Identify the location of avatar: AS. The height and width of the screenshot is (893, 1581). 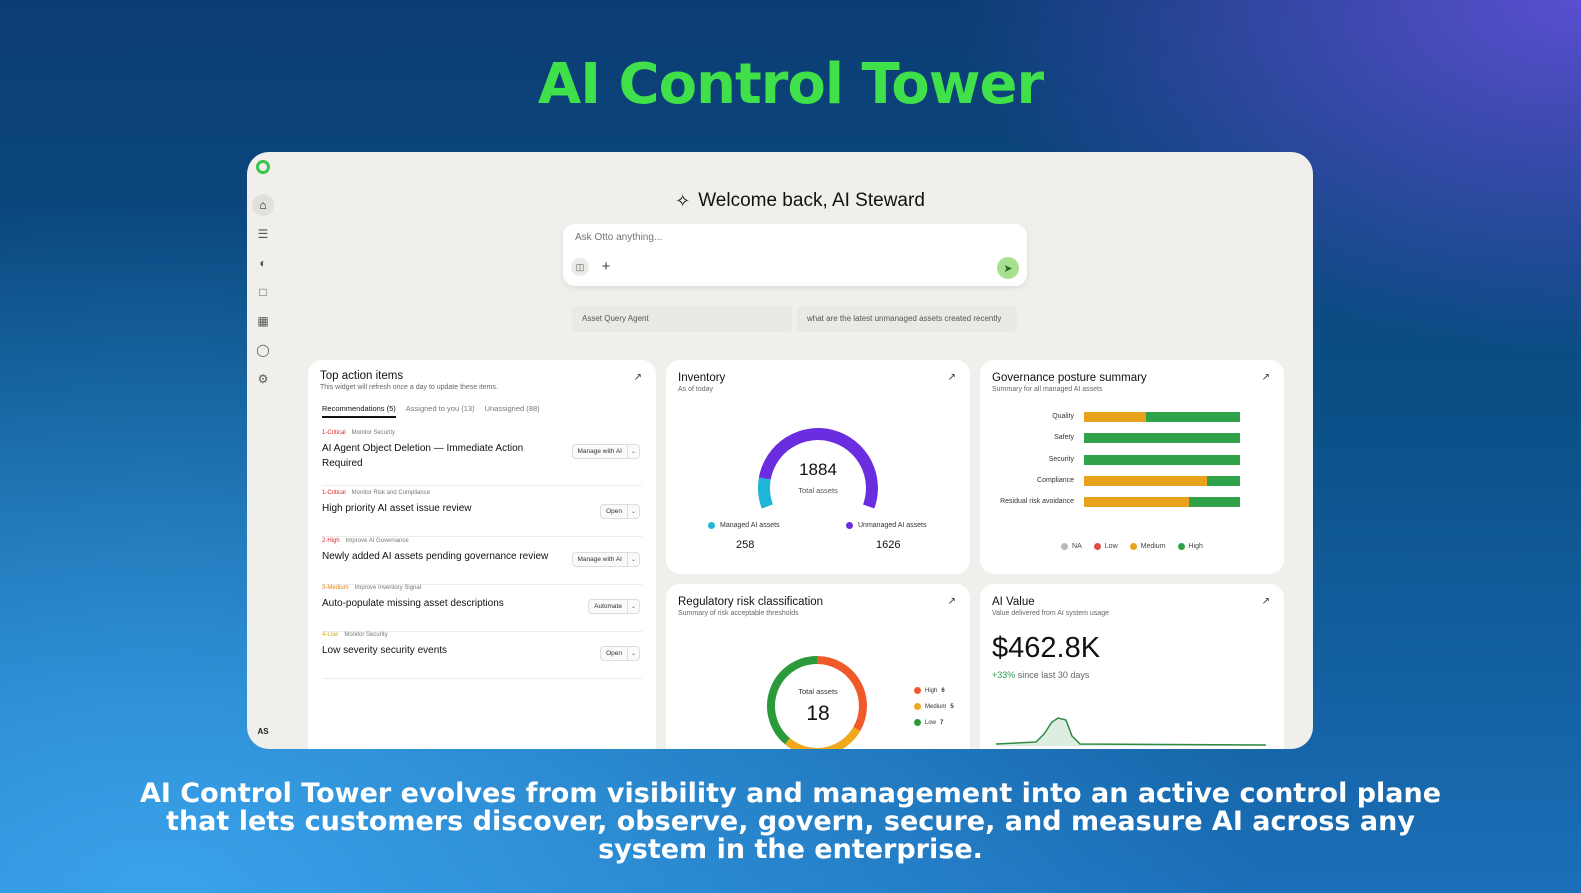
(263, 731).